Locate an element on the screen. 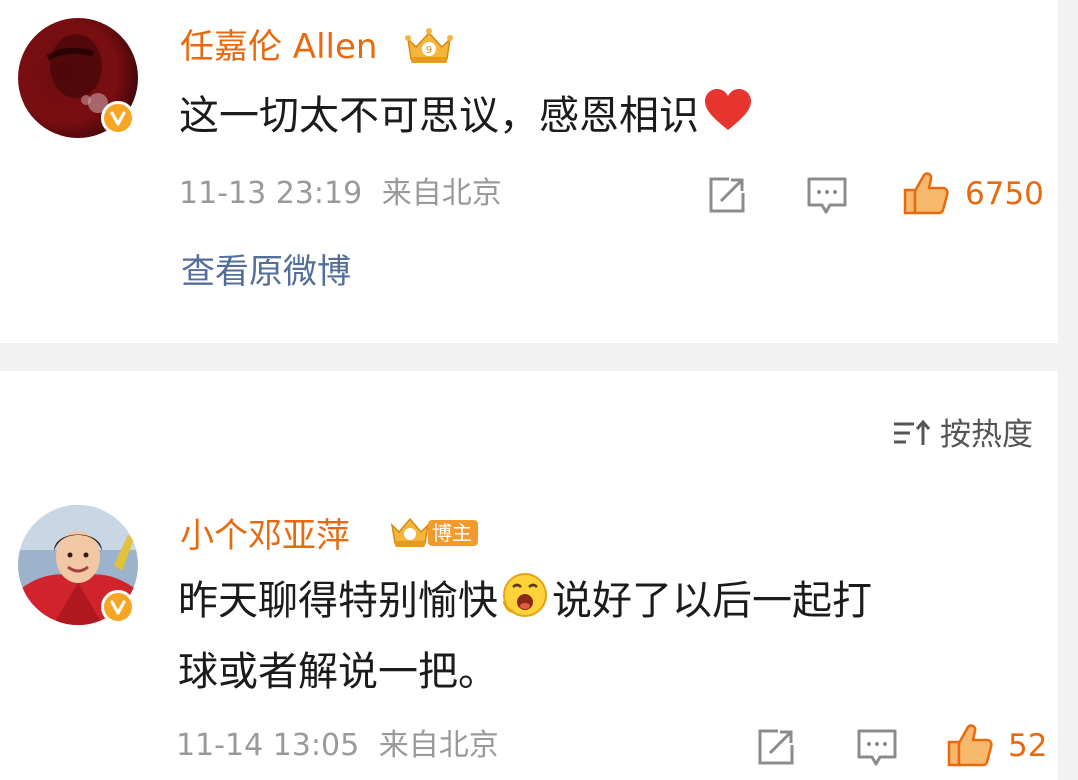 This screenshot has width=1078, height=780. comment-text: 昨天聊得特别愉快 说好了以后一起打 is located at coordinates (525, 603).